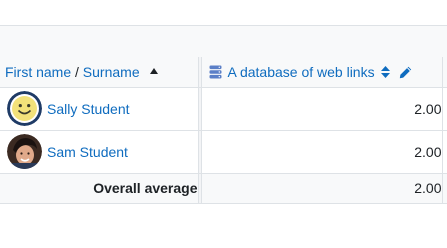  I want to click on sort-ascending-icon, so click(153, 70).